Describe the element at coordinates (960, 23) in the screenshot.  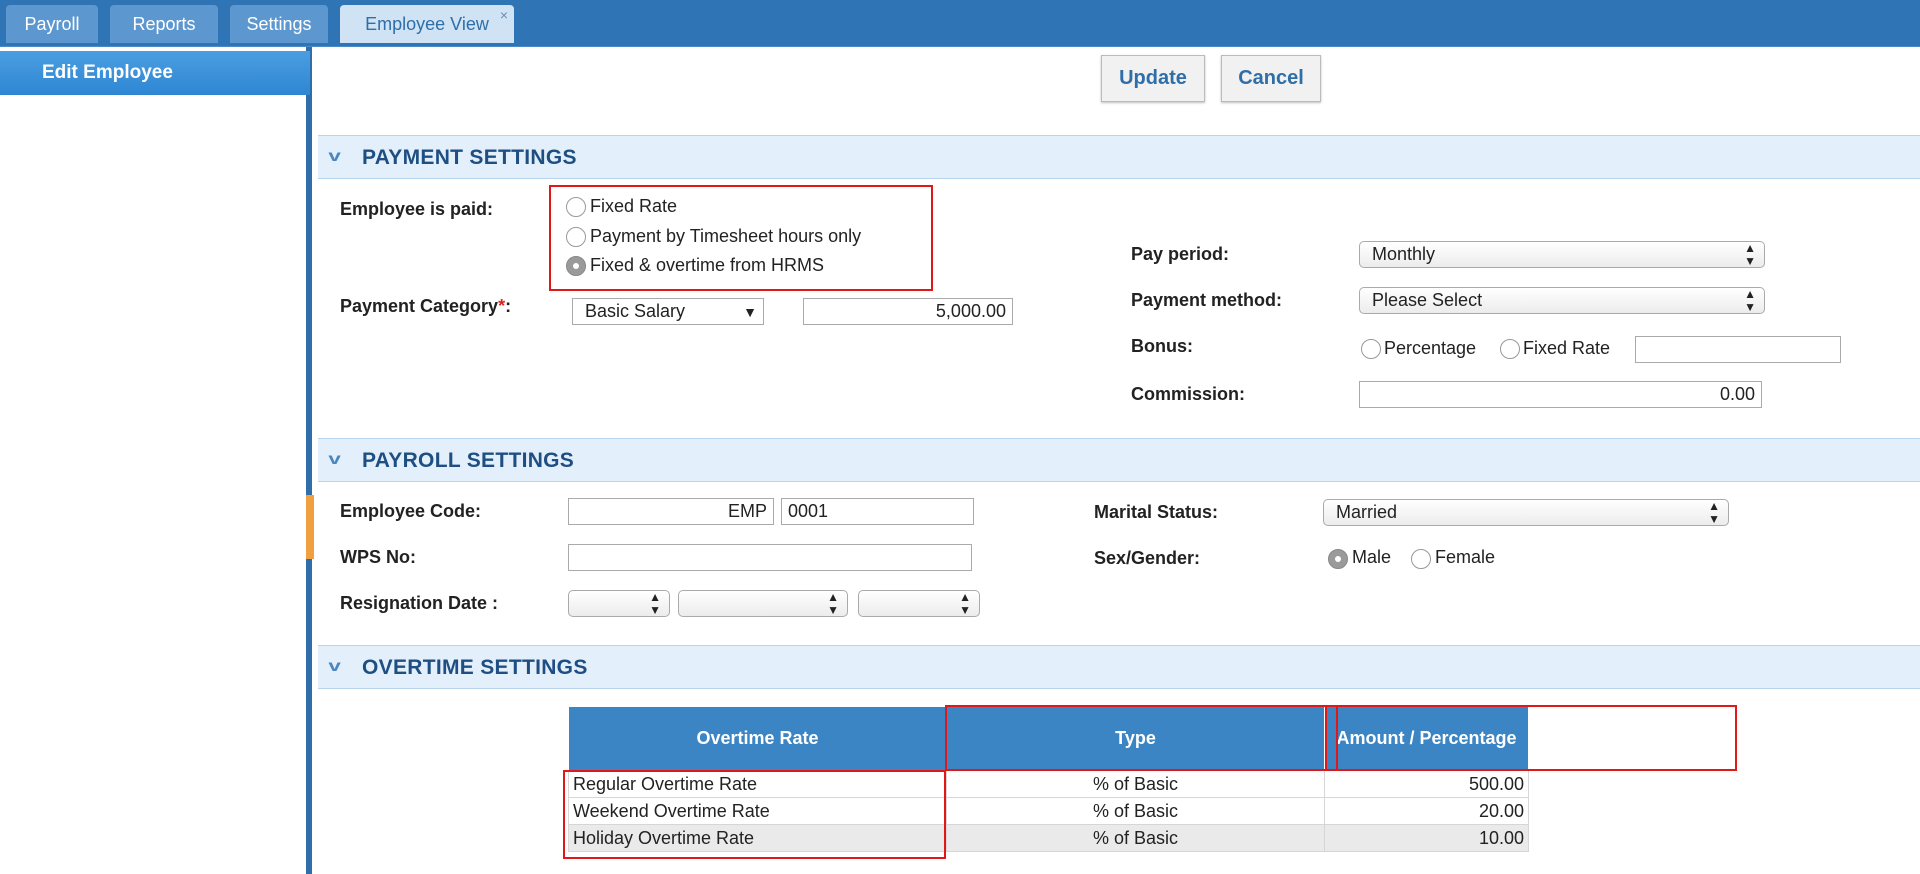
I see `top-tab-bar: Payroll Reports Settings Employee View ×` at that location.